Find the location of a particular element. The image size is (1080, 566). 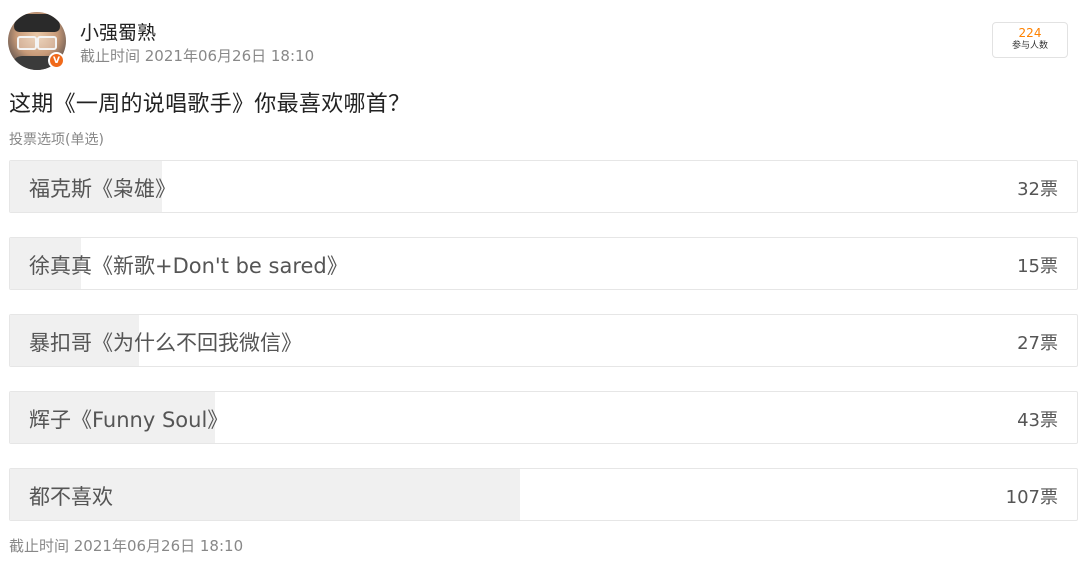

participants-badge: 224 参与人数 is located at coordinates (1030, 40).